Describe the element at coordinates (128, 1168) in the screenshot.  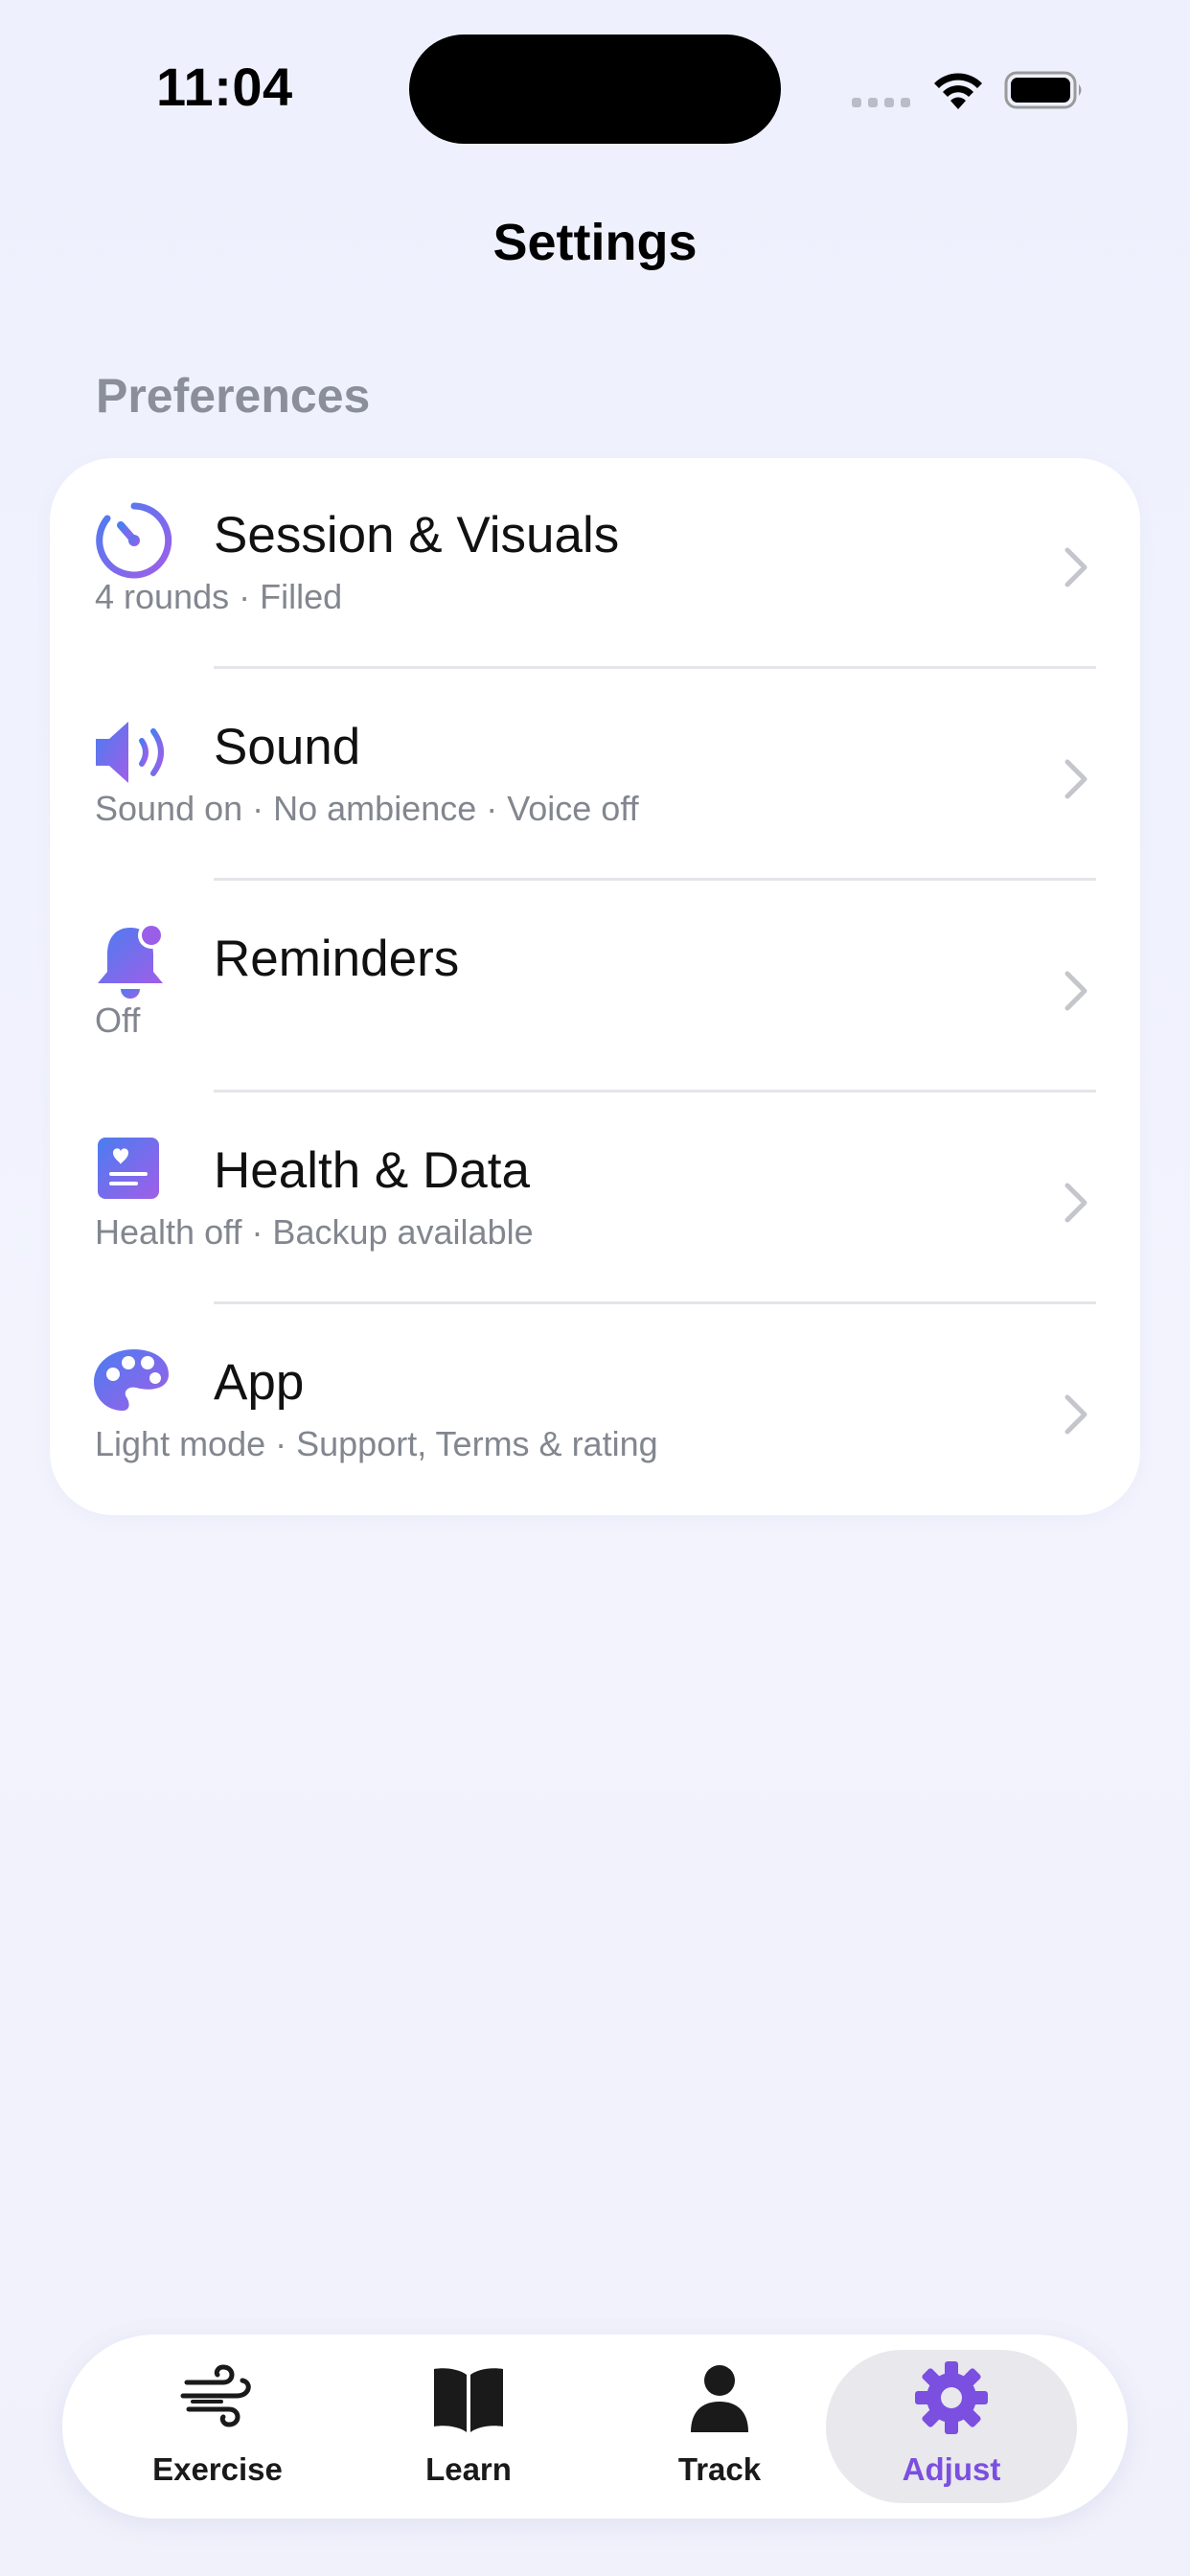
I see `health-data-icon` at that location.